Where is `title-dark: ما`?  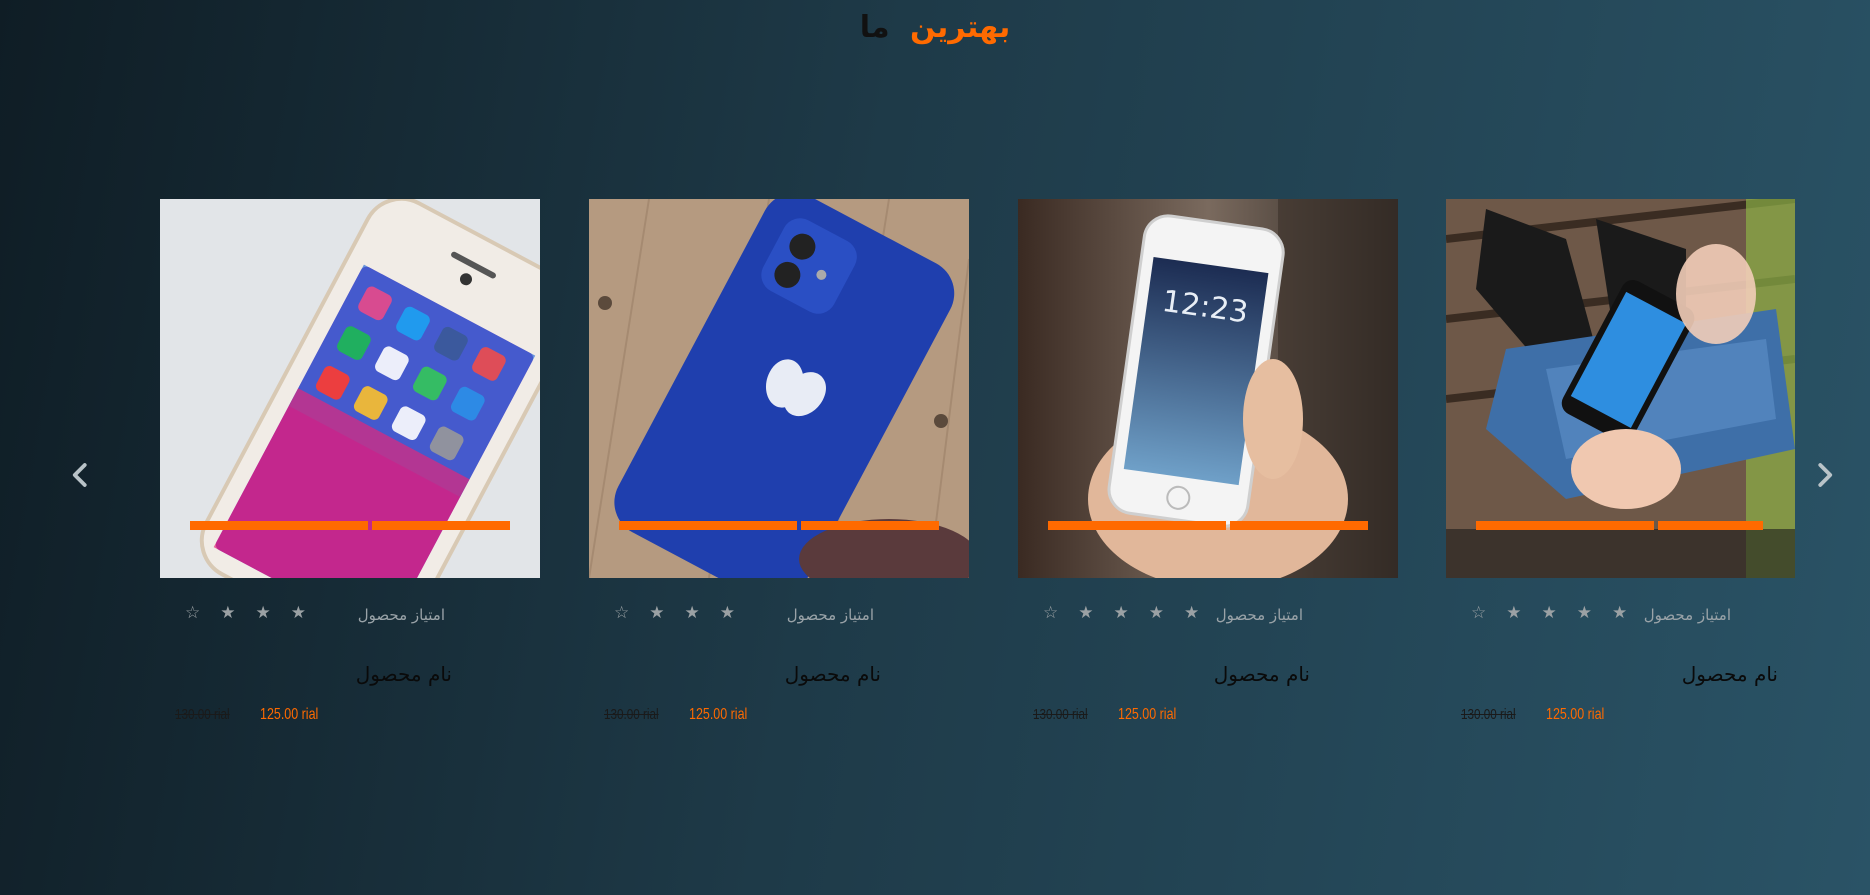 title-dark: ما is located at coordinates (874, 27).